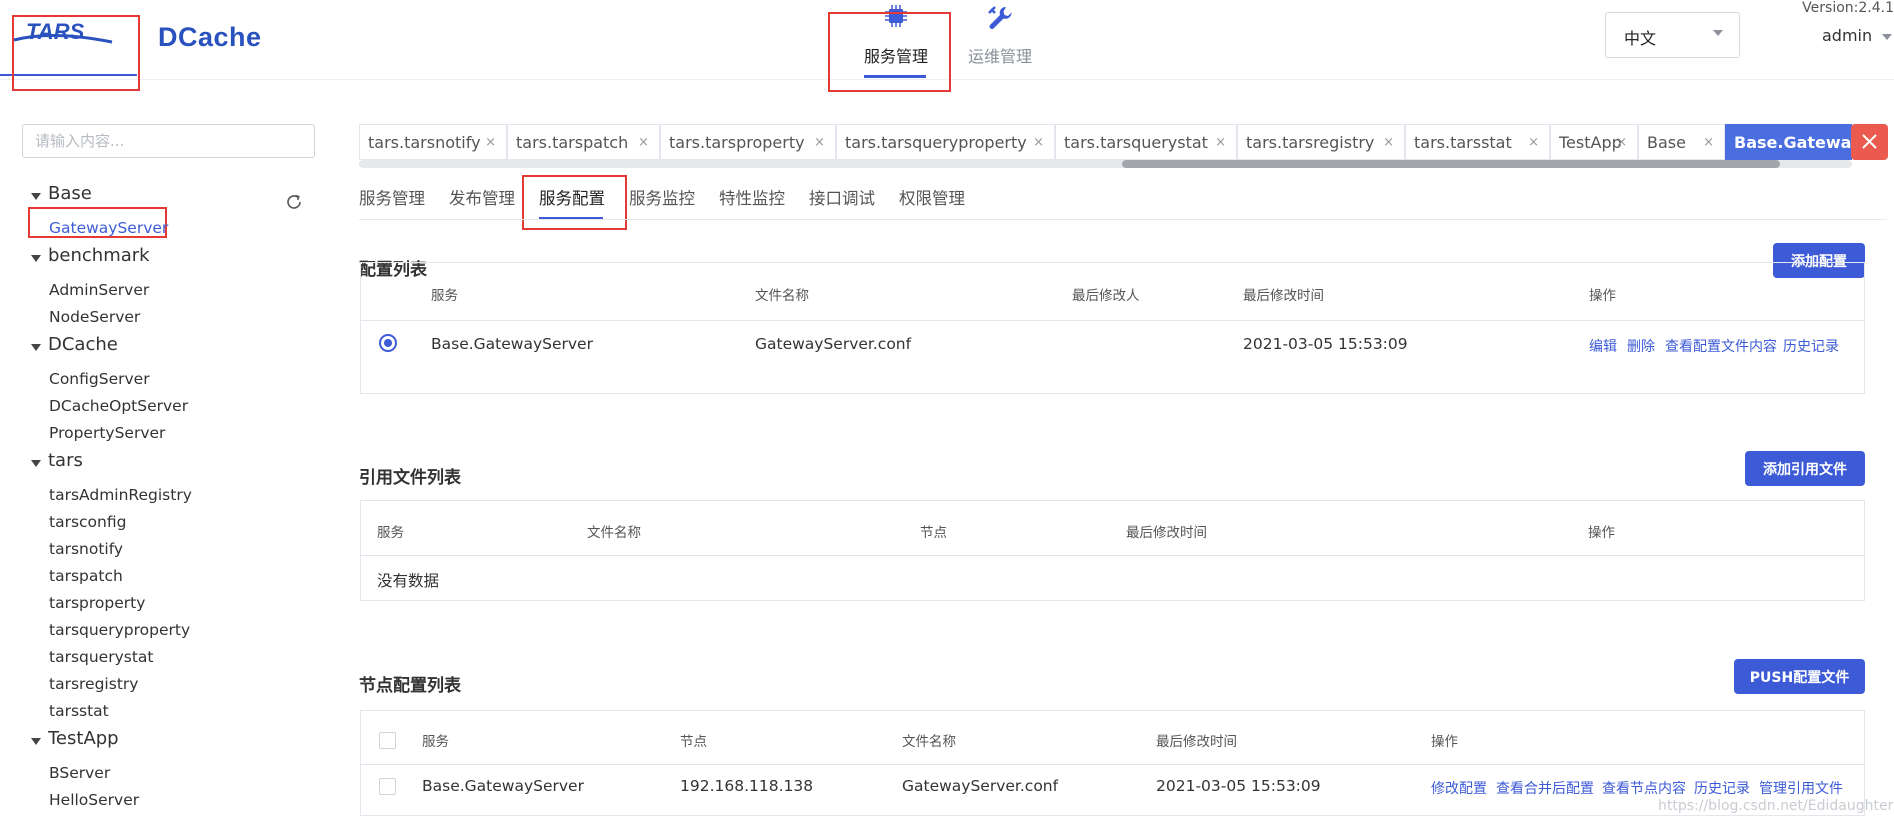 This screenshot has width=1894, height=826. I want to click on tree-item: NodeServer, so click(158, 317).